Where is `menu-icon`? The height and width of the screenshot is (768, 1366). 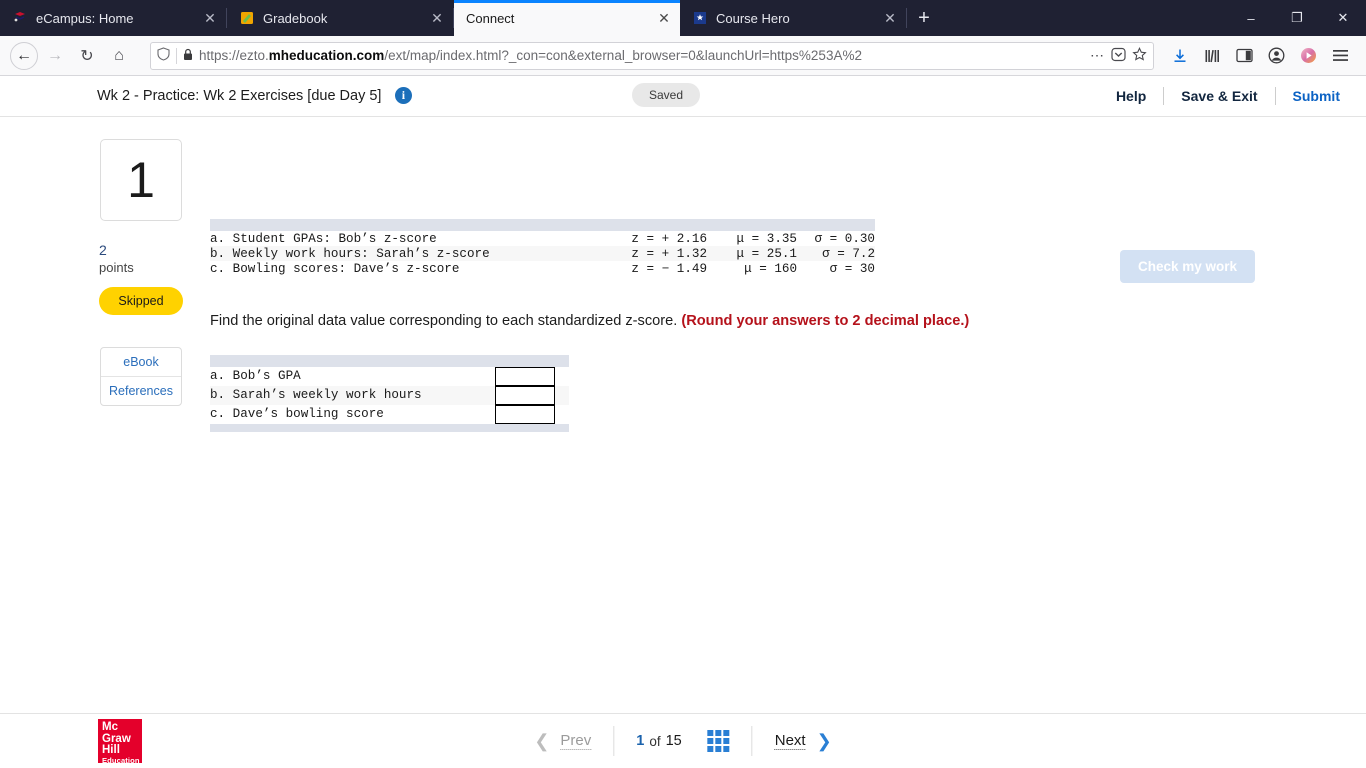 menu-icon is located at coordinates (1340, 56).